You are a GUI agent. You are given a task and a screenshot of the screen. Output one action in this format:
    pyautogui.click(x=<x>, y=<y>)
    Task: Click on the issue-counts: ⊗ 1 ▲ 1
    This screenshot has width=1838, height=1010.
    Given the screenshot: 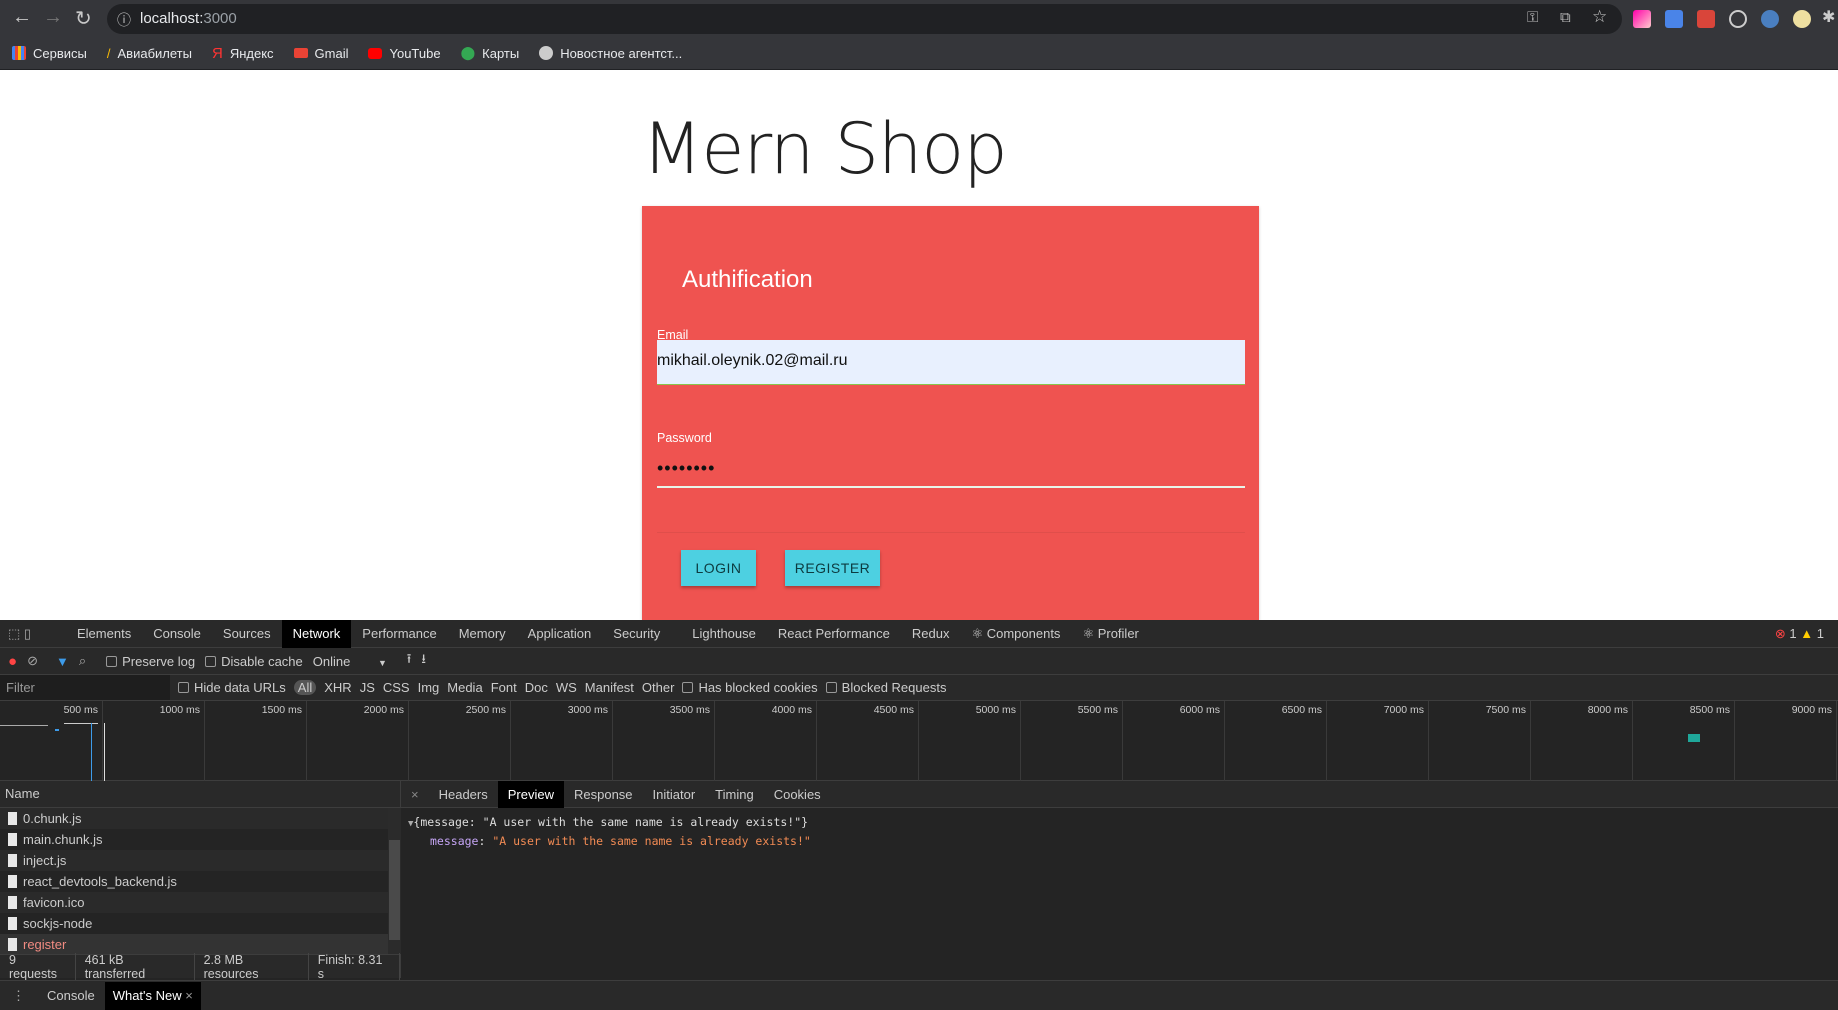 What is the action you would take?
    pyautogui.click(x=1806, y=634)
    